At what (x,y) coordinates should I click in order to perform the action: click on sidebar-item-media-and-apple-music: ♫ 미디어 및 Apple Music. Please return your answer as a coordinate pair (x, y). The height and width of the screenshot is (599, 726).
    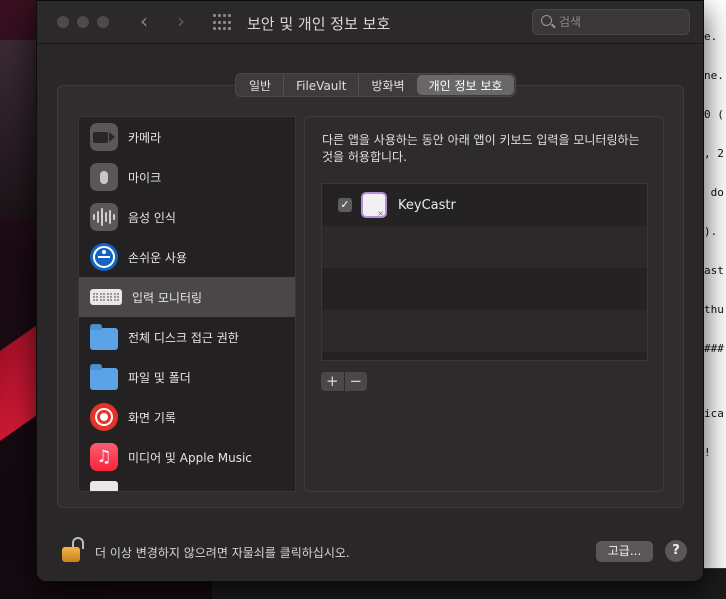
    Looking at the image, I should click on (187, 457).